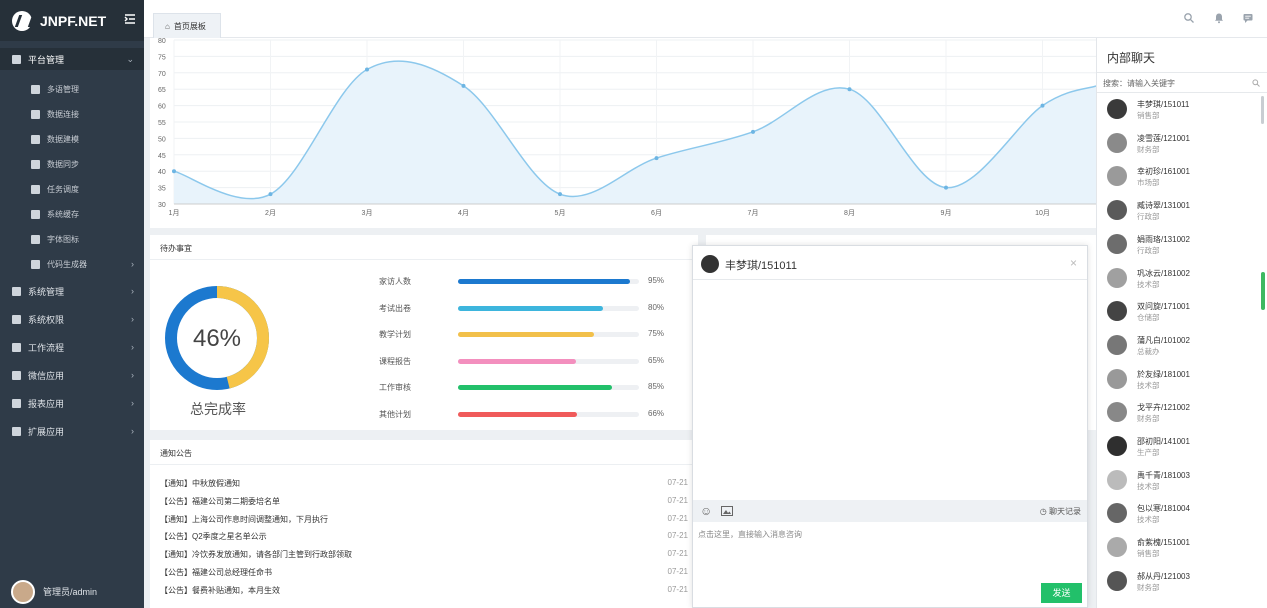 The image size is (1267, 608). Describe the element at coordinates (200, 483) in the screenshot. I see `notice-link: 【通知】中秋放假通知` at that location.